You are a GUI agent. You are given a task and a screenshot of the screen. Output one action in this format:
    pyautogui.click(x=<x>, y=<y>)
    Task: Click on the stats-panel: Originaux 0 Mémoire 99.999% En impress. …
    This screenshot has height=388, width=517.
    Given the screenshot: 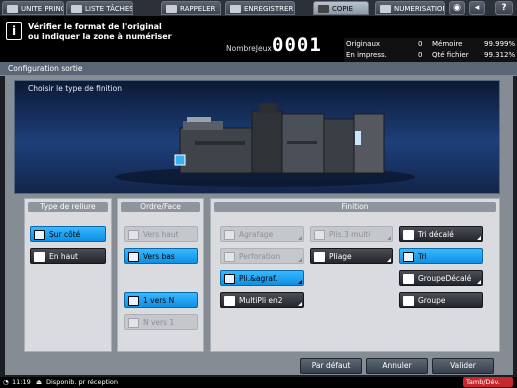 What is the action you would take?
    pyautogui.click(x=430, y=50)
    